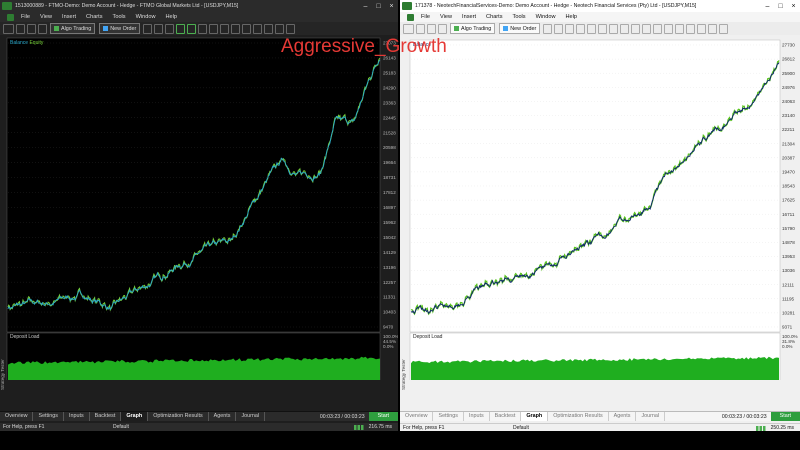 This screenshot has width=800, height=450. Describe the element at coordinates (702, 28) in the screenshot. I see `objects-icon` at that location.